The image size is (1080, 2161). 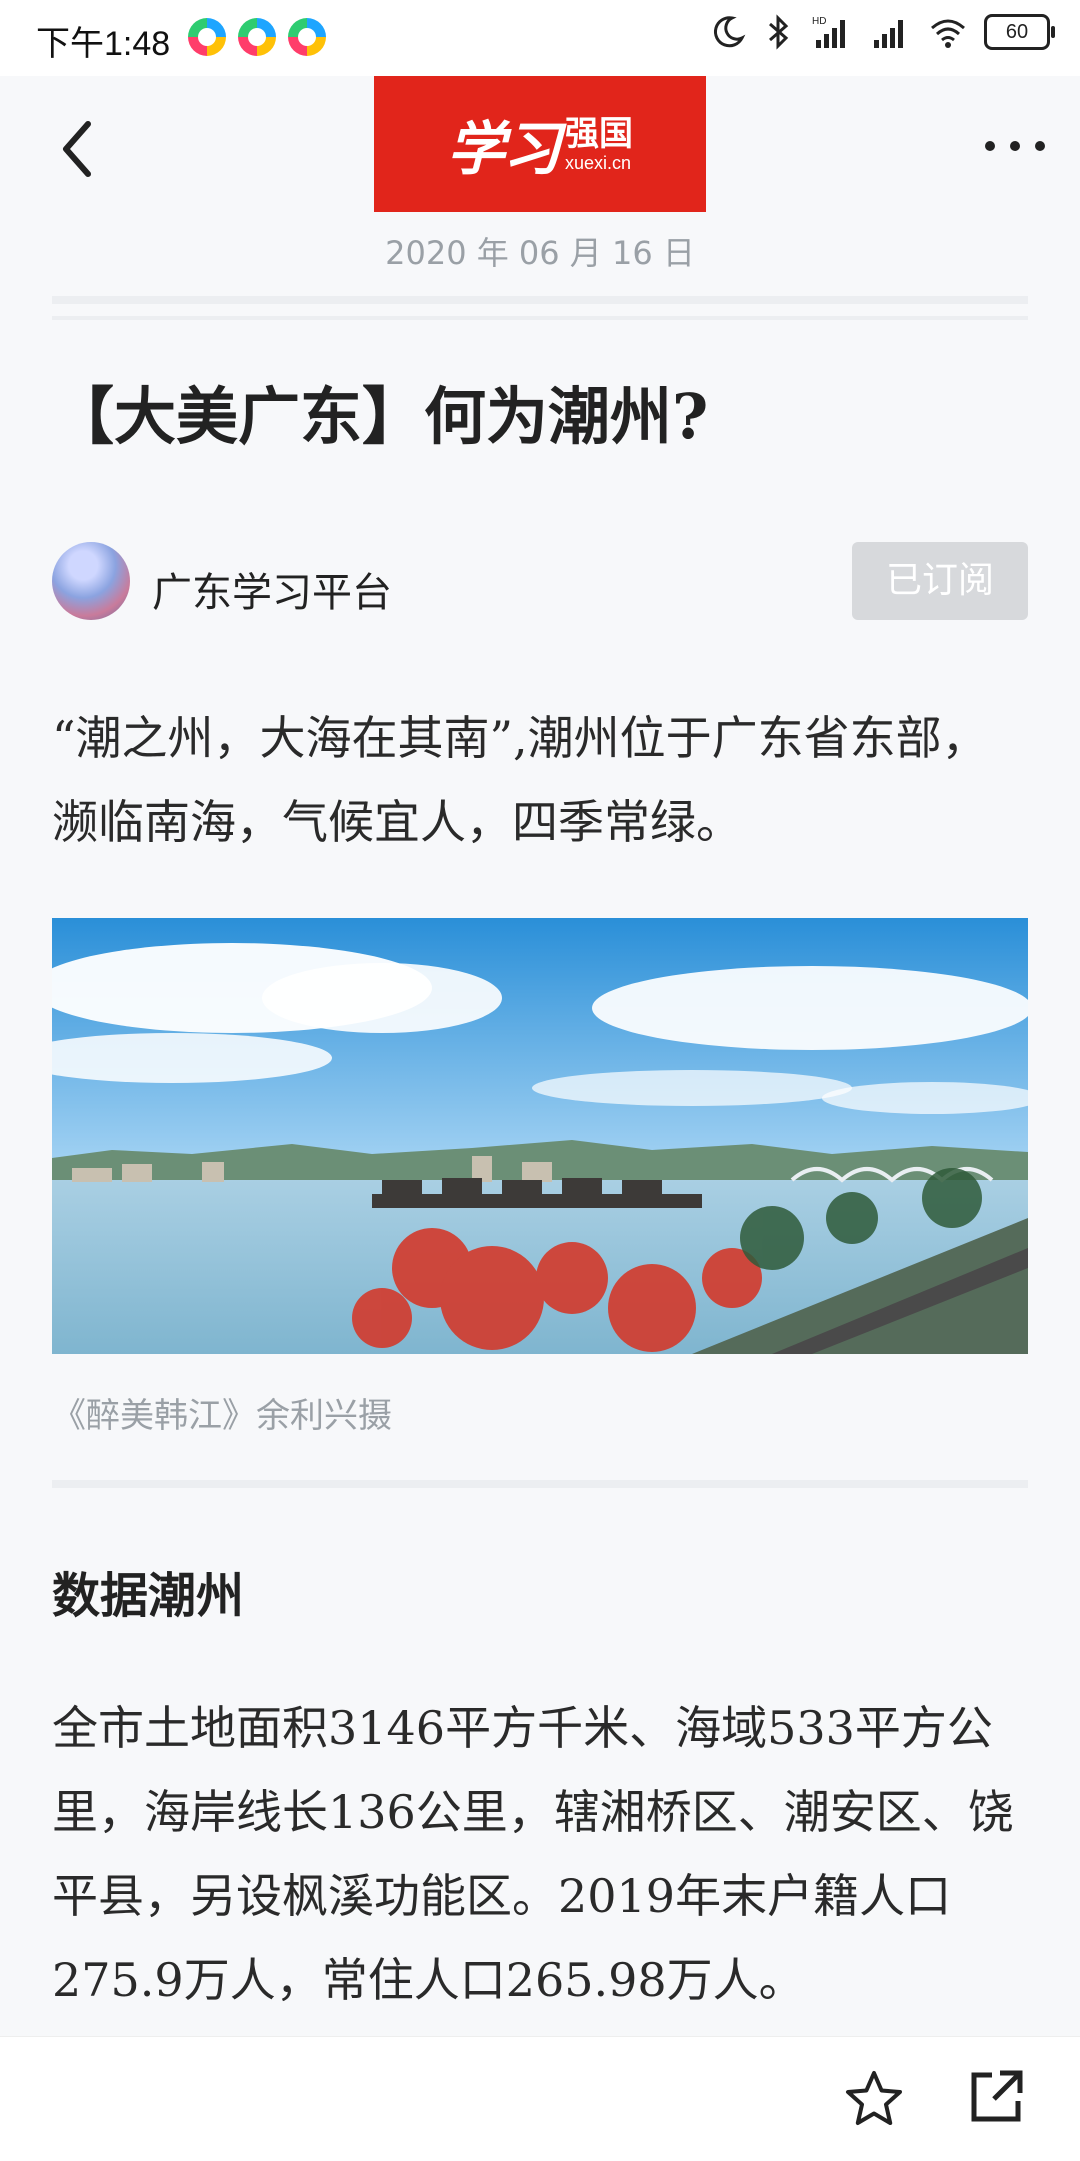 I want to click on status-time: 下午1:48, so click(x=103, y=44).